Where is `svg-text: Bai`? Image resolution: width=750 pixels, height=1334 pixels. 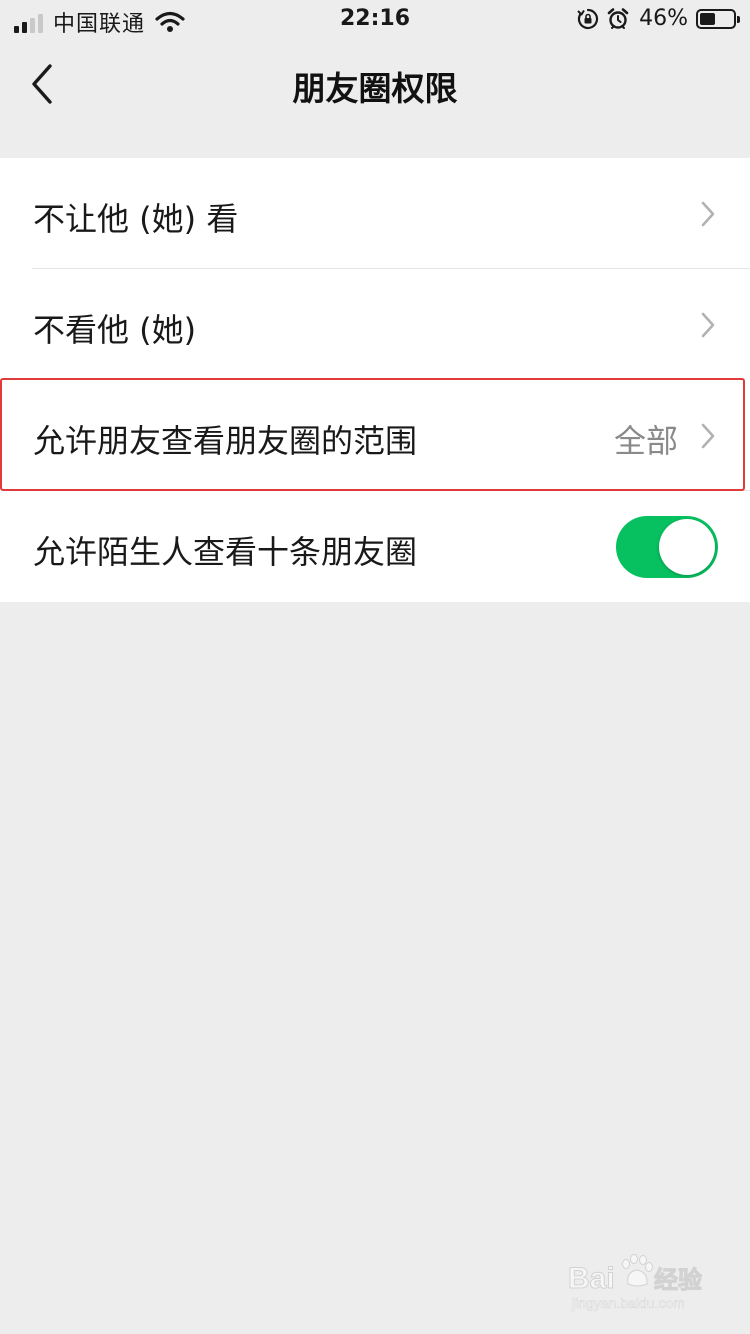
svg-text: Bai is located at coordinates (591, 1278).